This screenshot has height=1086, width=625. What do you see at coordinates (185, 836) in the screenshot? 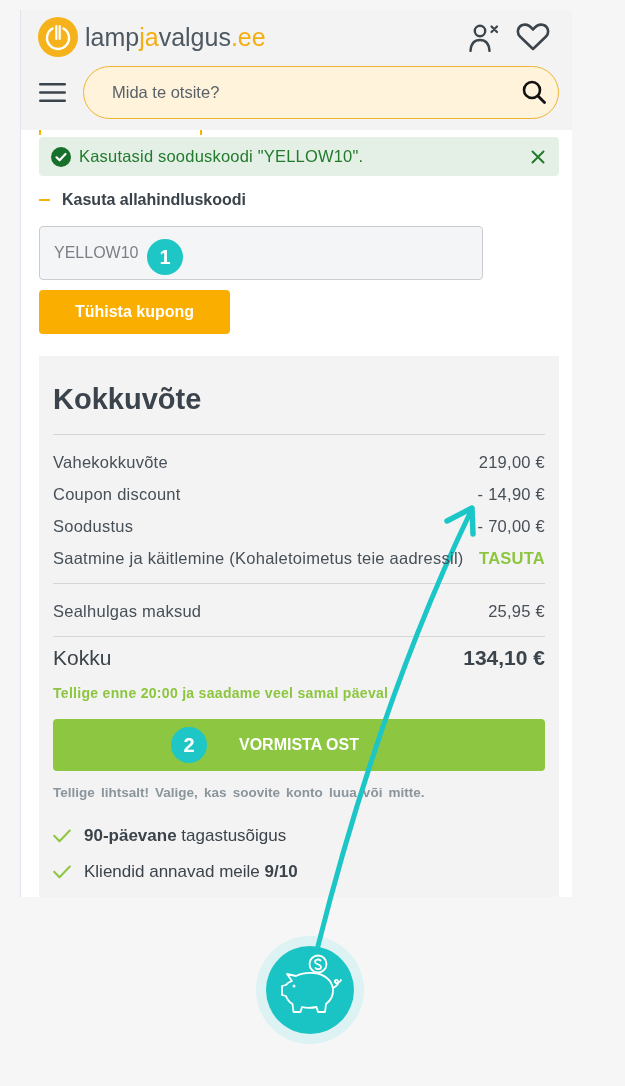
I see `benefit-text: 90-päevane tagastusõigus` at bounding box center [185, 836].